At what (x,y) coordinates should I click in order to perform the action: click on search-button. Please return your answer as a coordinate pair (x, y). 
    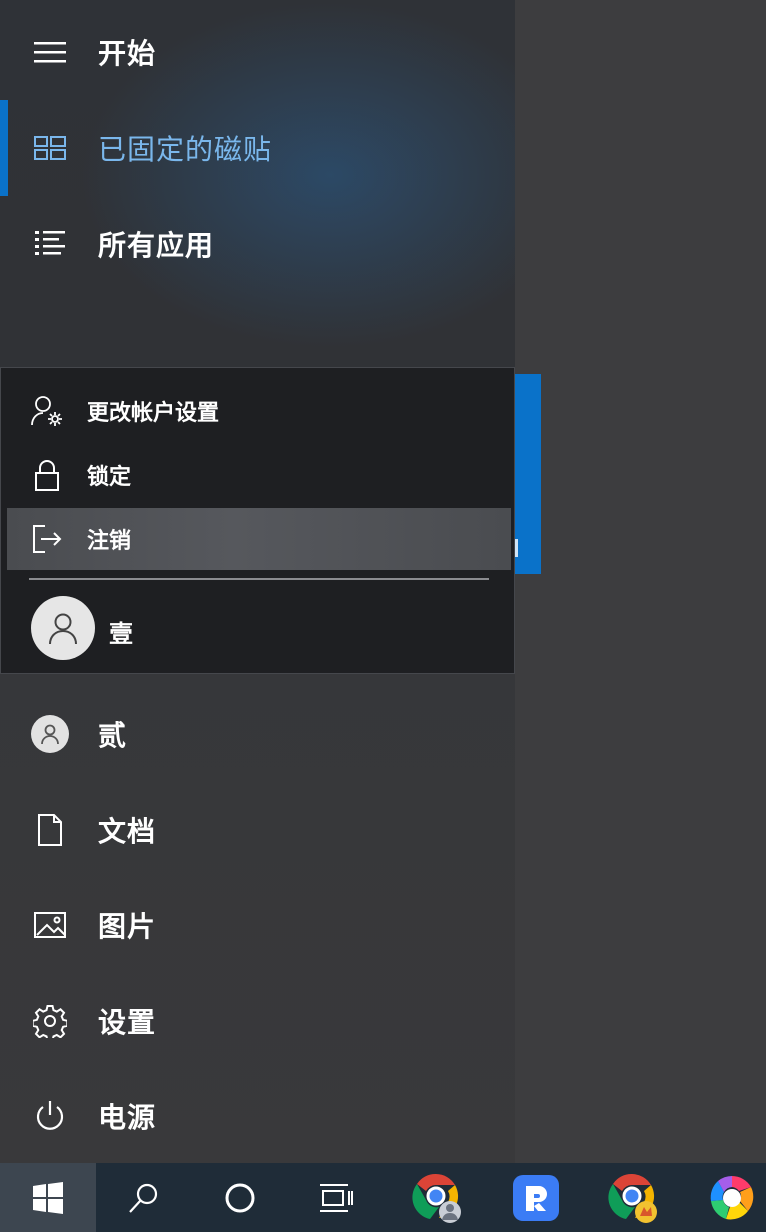
    Looking at the image, I should click on (144, 1197).